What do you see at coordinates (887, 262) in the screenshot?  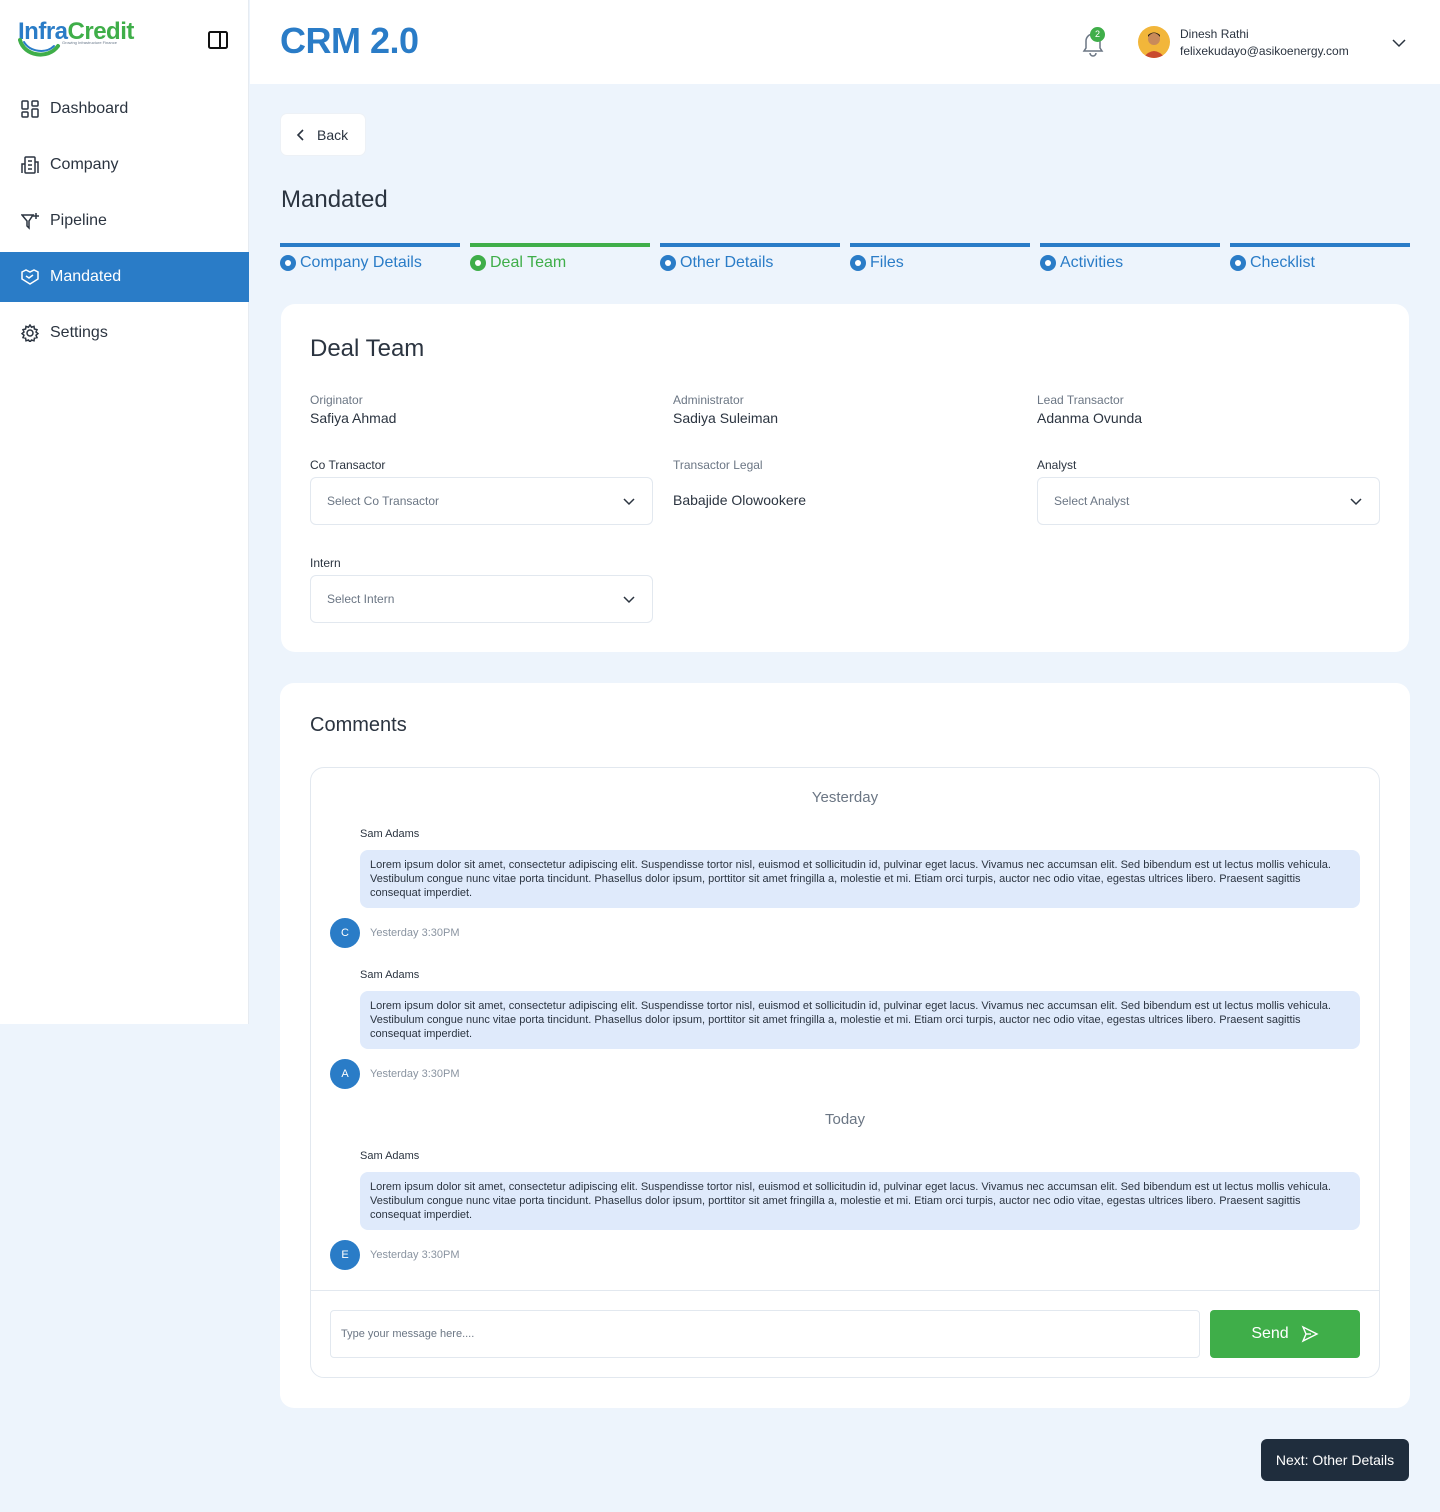 I see `step-label: Files` at bounding box center [887, 262].